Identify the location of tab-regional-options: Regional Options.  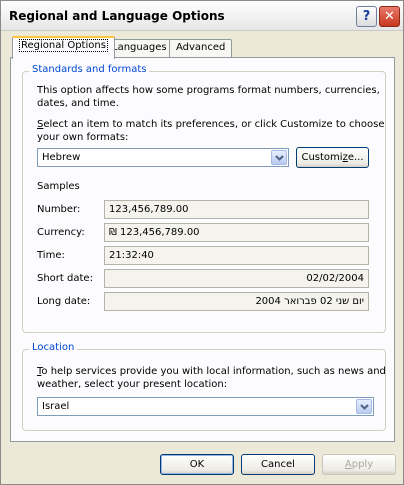
(63, 47).